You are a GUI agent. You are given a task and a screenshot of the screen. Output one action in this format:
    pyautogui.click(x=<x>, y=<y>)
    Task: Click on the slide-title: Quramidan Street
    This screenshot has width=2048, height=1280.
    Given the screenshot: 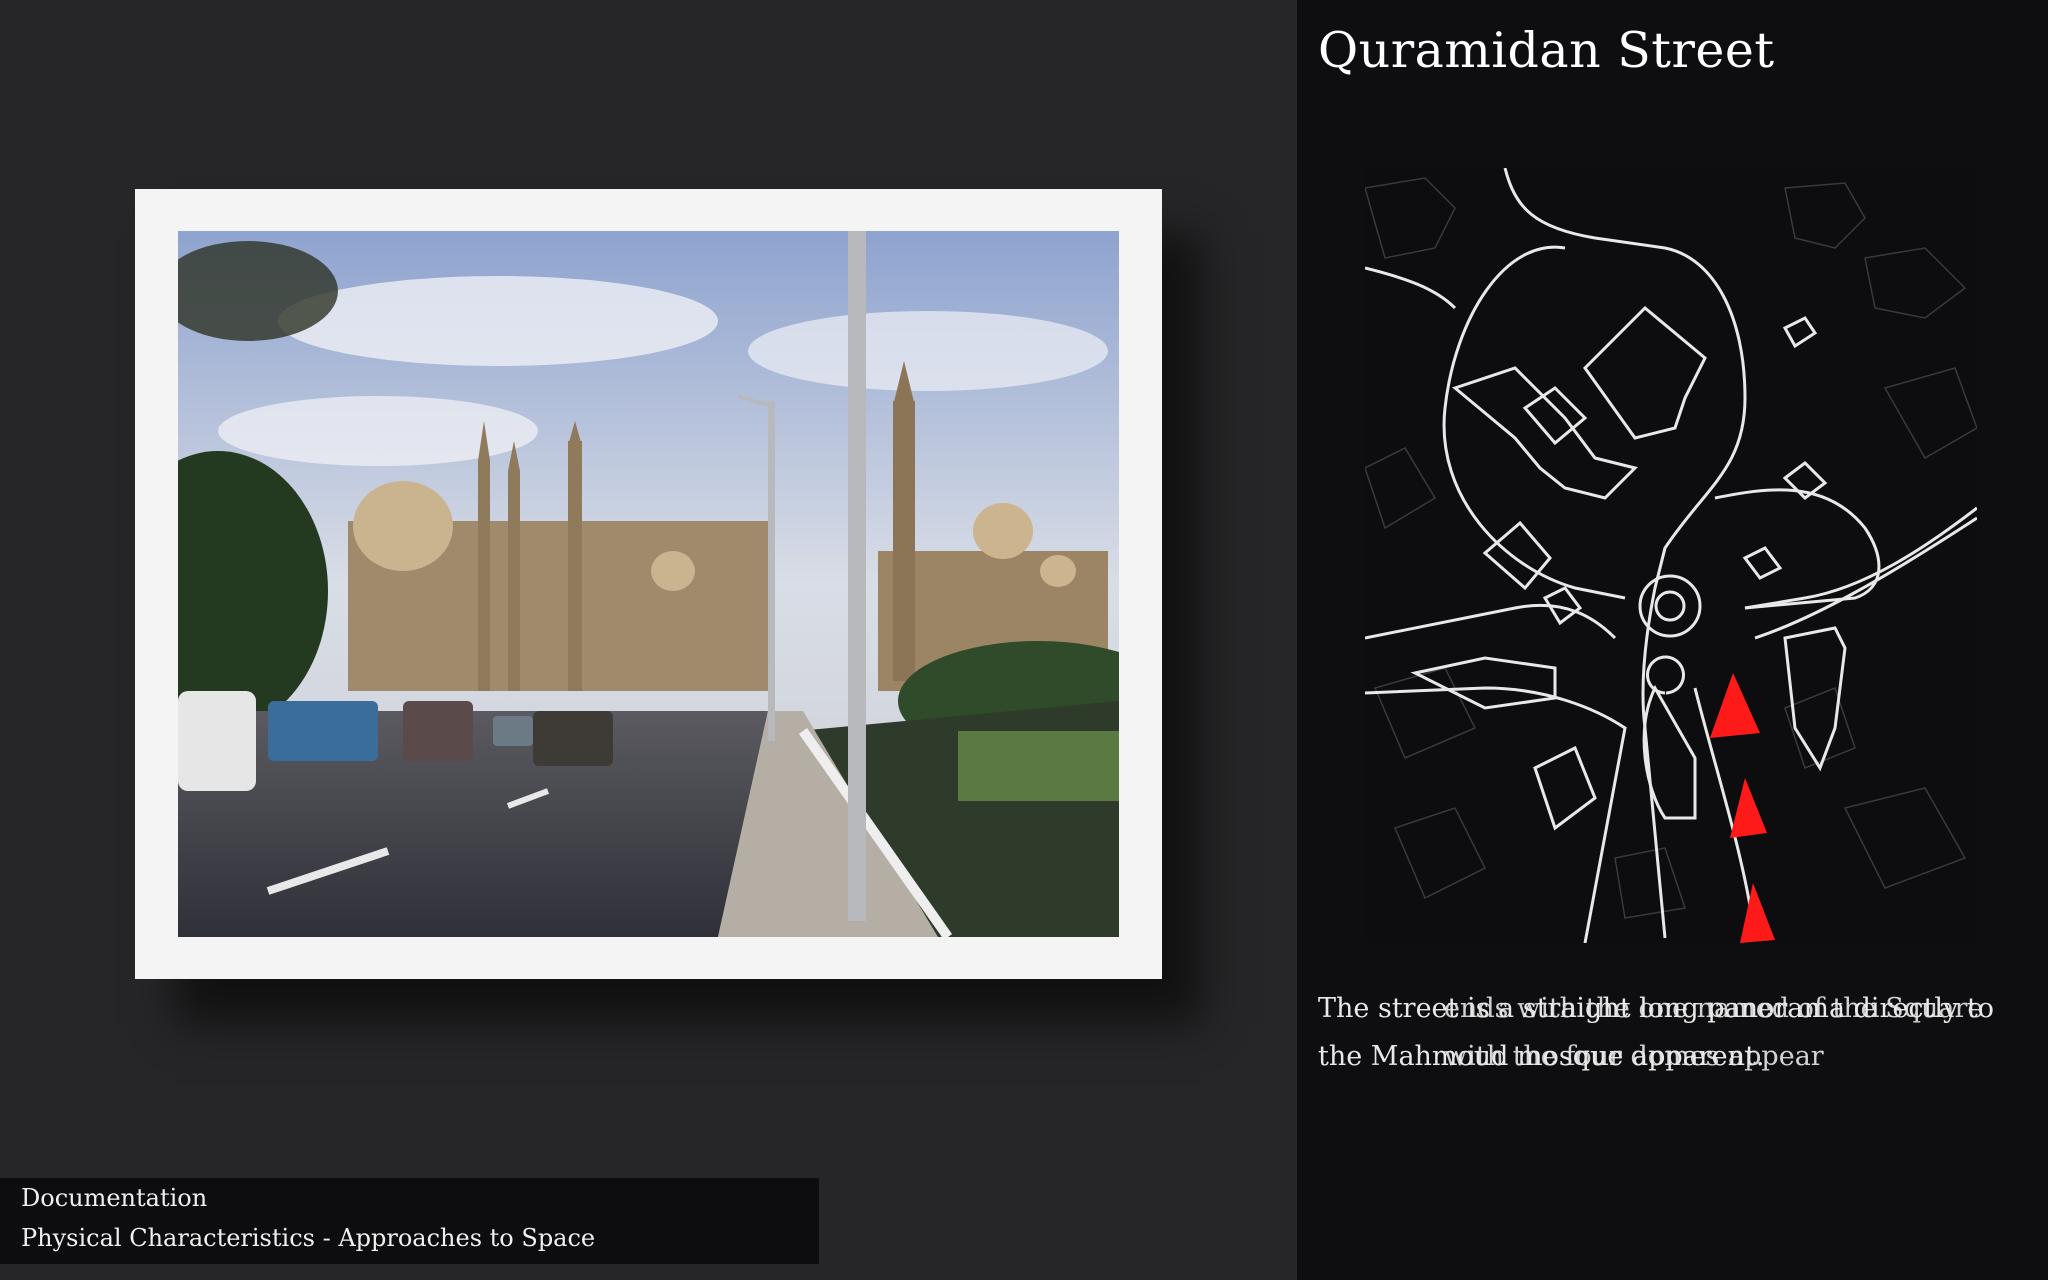 What is the action you would take?
    pyautogui.click(x=1546, y=50)
    